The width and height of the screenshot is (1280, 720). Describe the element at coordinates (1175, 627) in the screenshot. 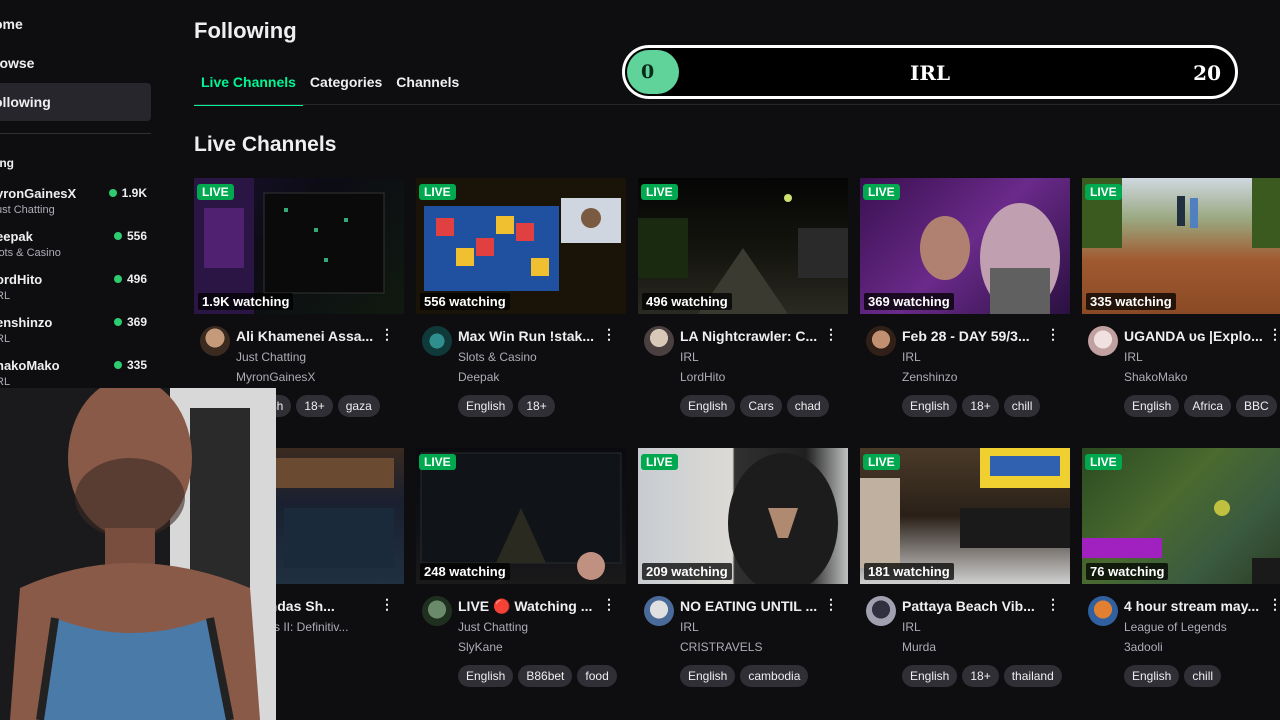

I see `stream-category: League of Legends` at that location.